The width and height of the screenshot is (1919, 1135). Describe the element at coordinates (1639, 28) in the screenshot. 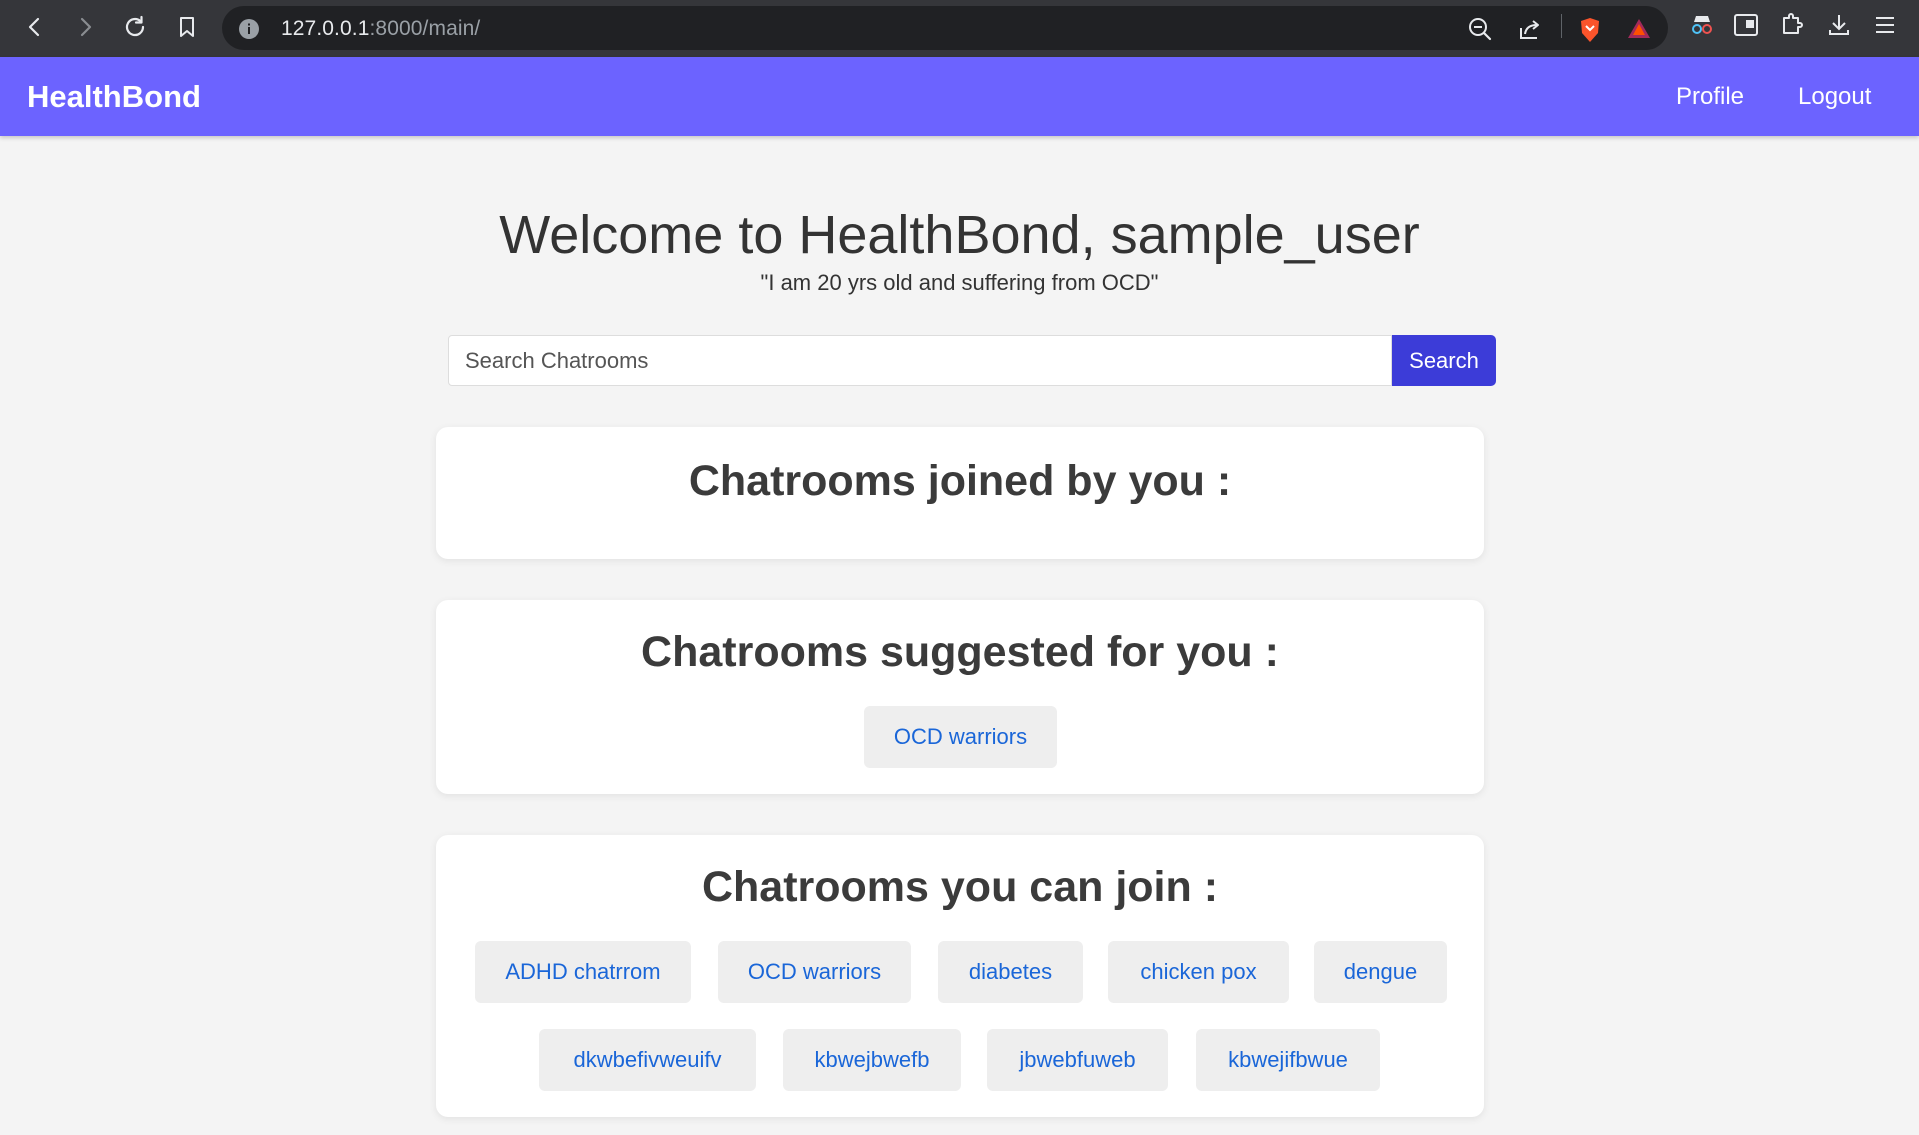

I see `brave-rewards-icon` at that location.